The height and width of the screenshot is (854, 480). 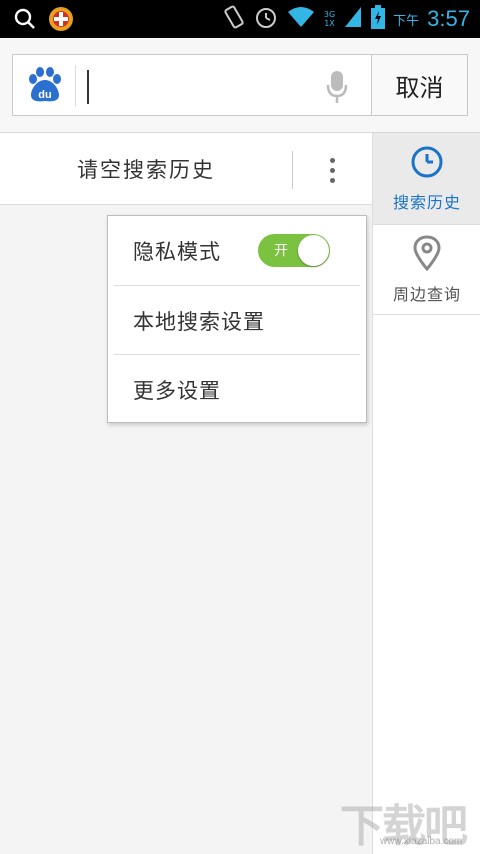 I want to click on toggle-state-label: 开, so click(x=281, y=251).